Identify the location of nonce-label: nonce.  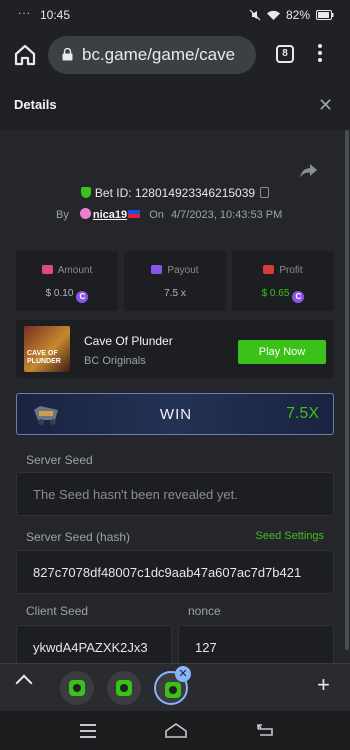
(204, 611).